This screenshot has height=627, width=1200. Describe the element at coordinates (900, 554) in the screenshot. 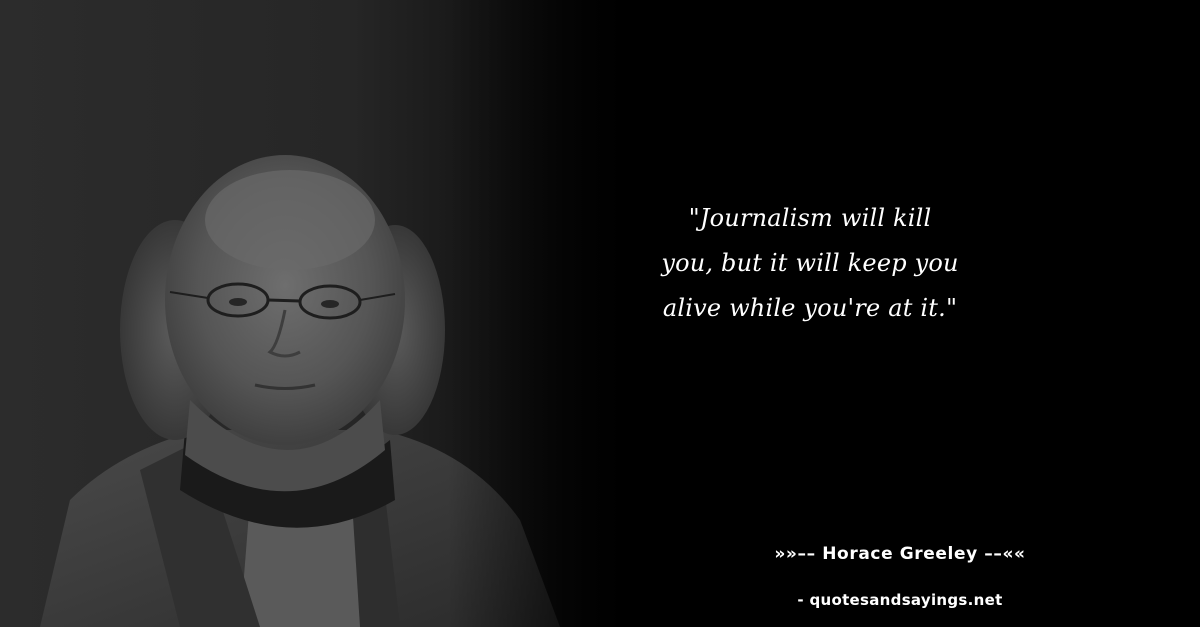

I see `author-name: »»–– Horace Greeley ––««` at that location.